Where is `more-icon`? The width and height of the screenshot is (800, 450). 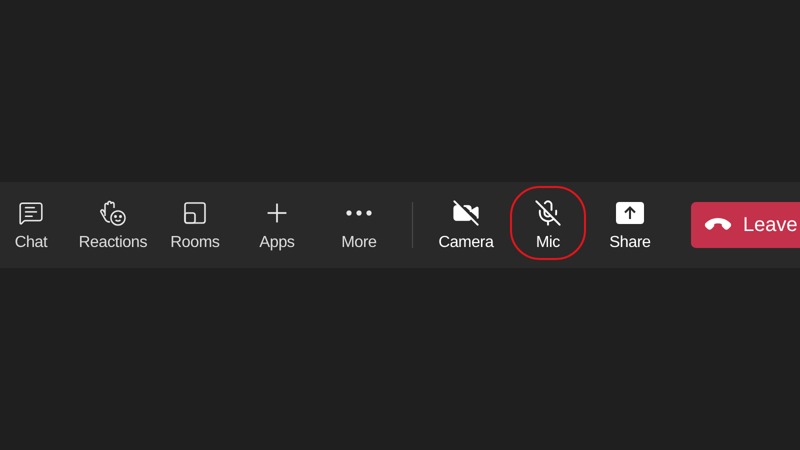
more-icon is located at coordinates (359, 213).